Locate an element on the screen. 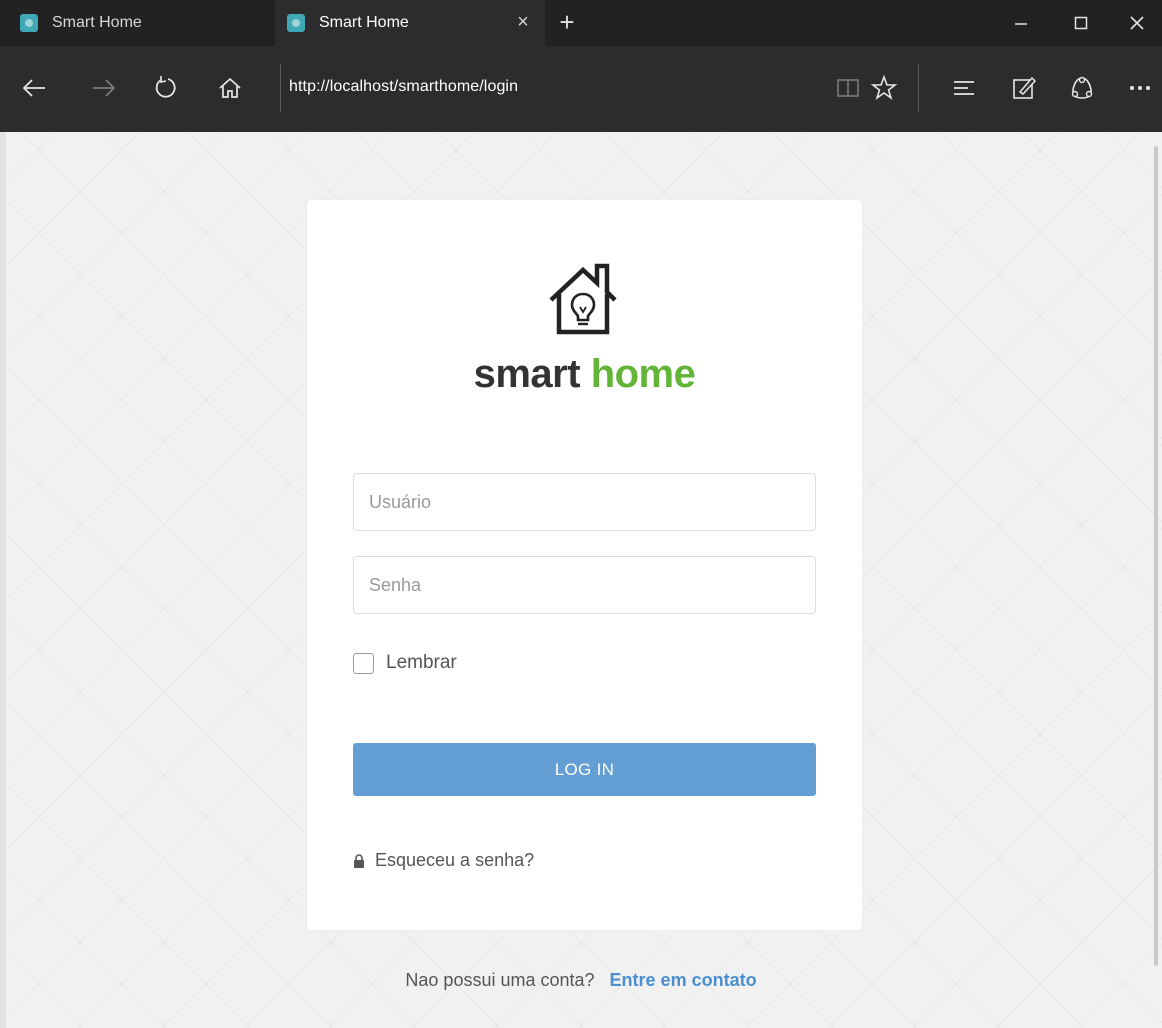 This screenshot has height=1028, width=1162. maximize-icon is located at coordinates (1081, 23).